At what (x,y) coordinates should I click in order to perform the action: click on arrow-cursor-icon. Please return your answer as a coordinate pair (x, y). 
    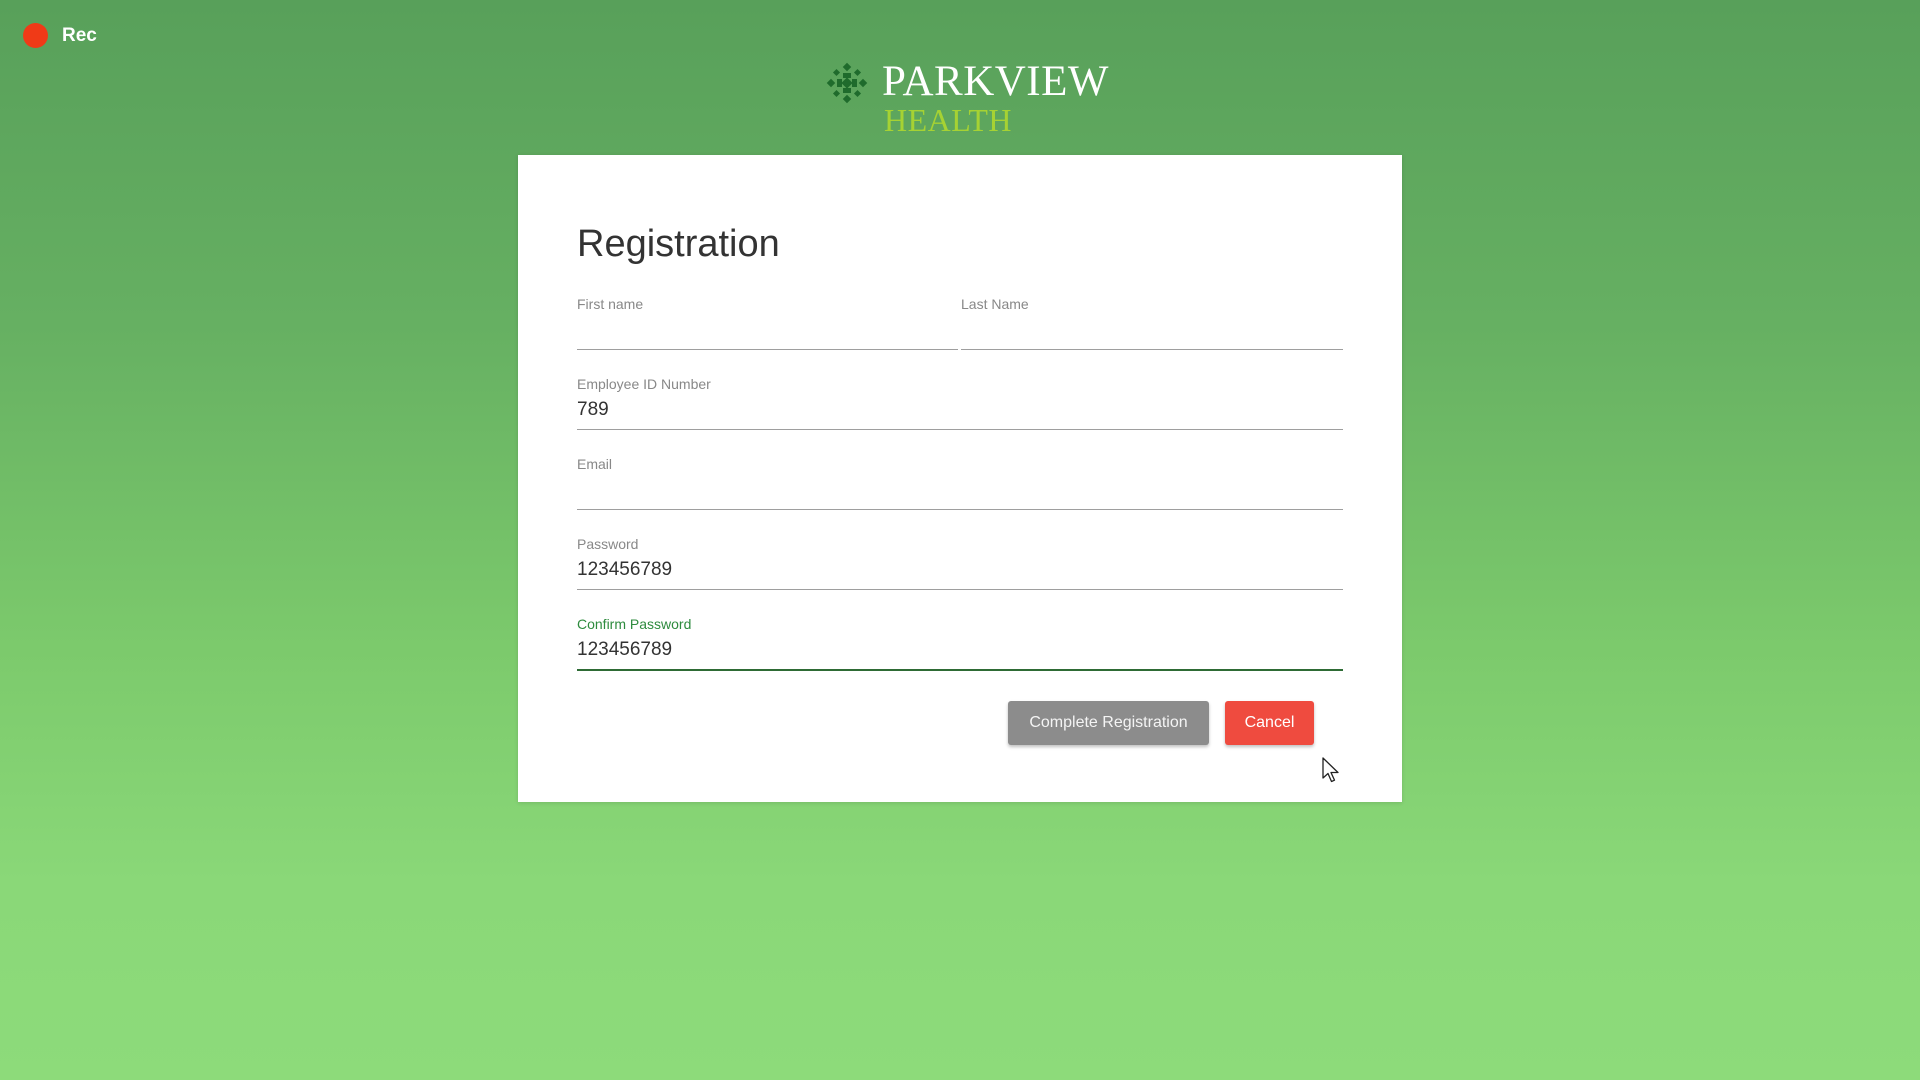
    Looking at the image, I should click on (1330, 770).